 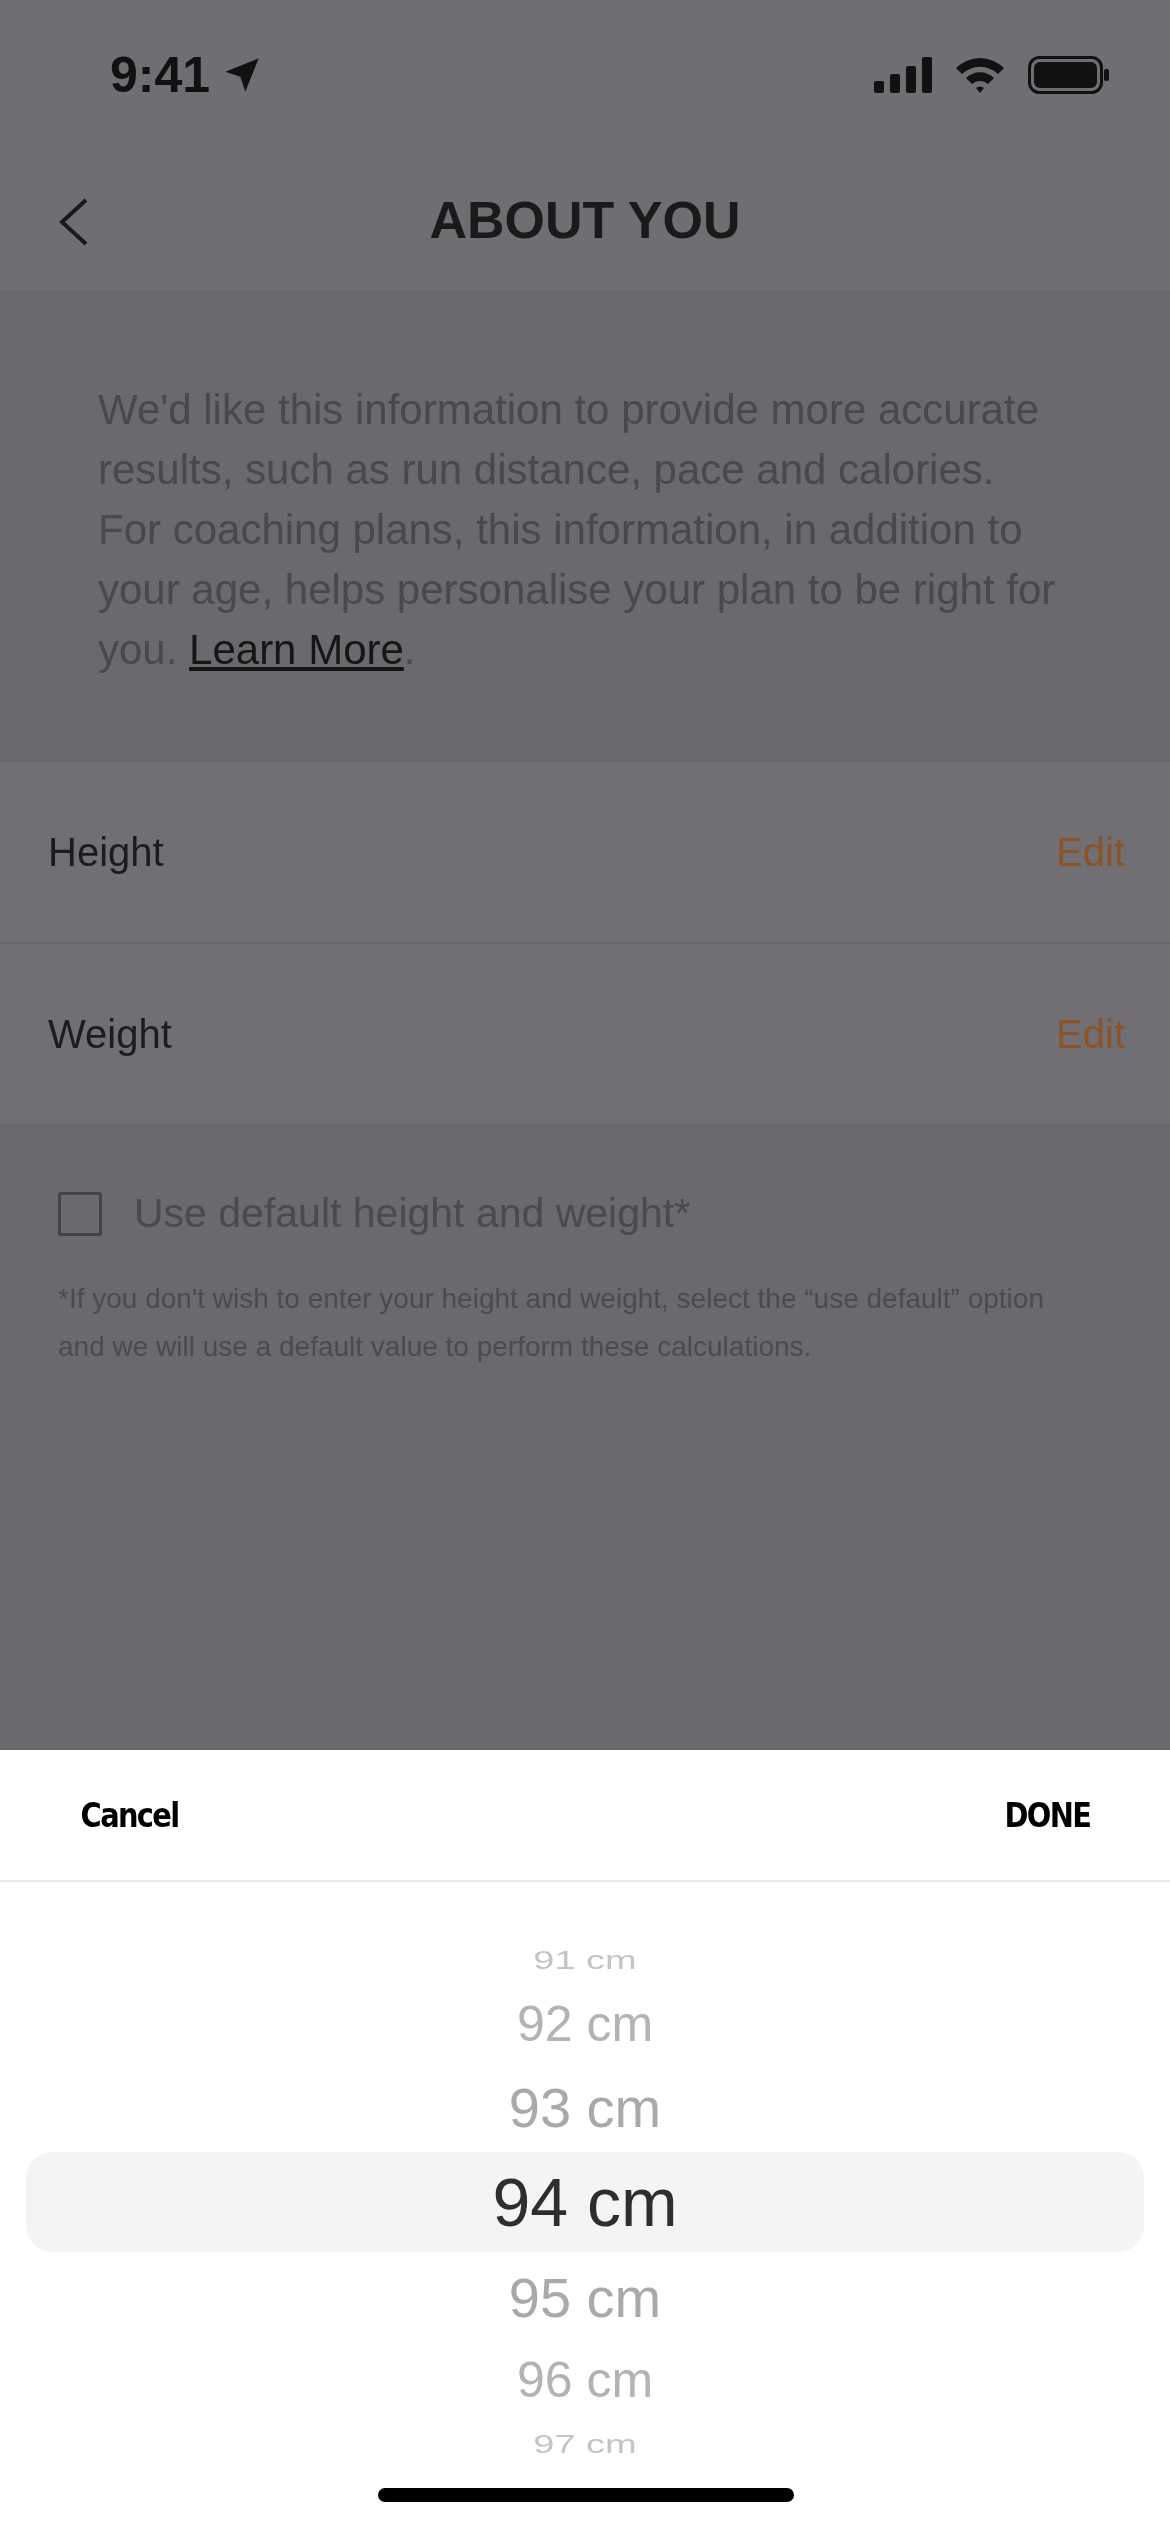 What do you see at coordinates (585, 2297) in the screenshot?
I see `picker-option: 95 cm` at bounding box center [585, 2297].